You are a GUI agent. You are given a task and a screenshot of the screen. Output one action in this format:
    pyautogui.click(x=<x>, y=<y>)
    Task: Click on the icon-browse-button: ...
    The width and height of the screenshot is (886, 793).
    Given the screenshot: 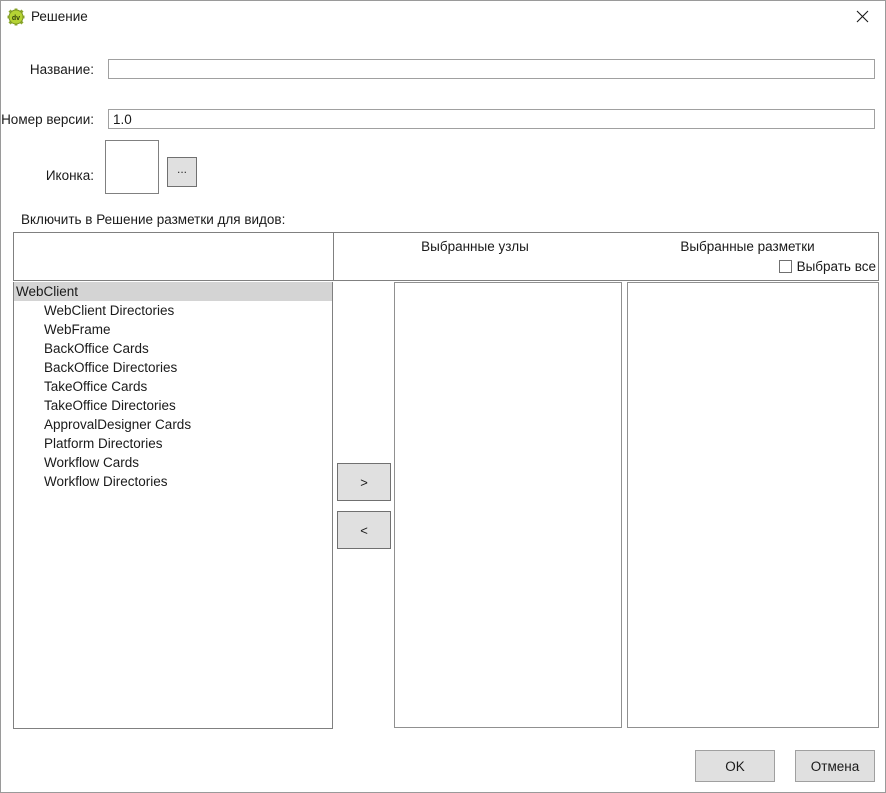 What is the action you would take?
    pyautogui.click(x=182, y=172)
    